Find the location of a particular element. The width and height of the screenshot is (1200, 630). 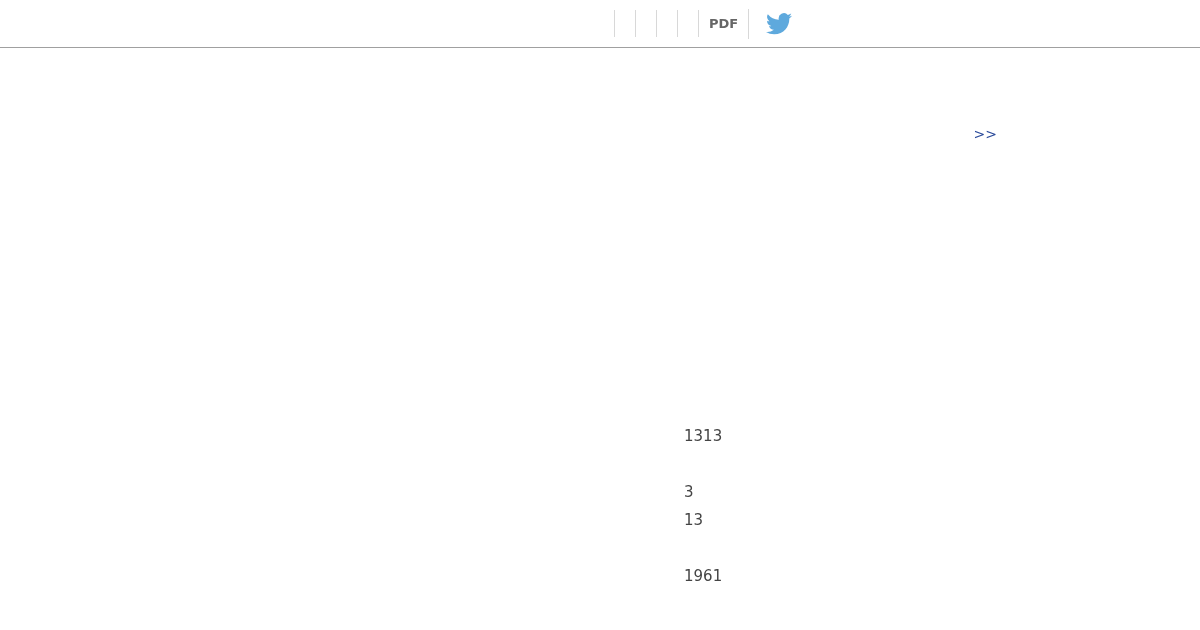

pdf-link: PDF is located at coordinates (724, 23).